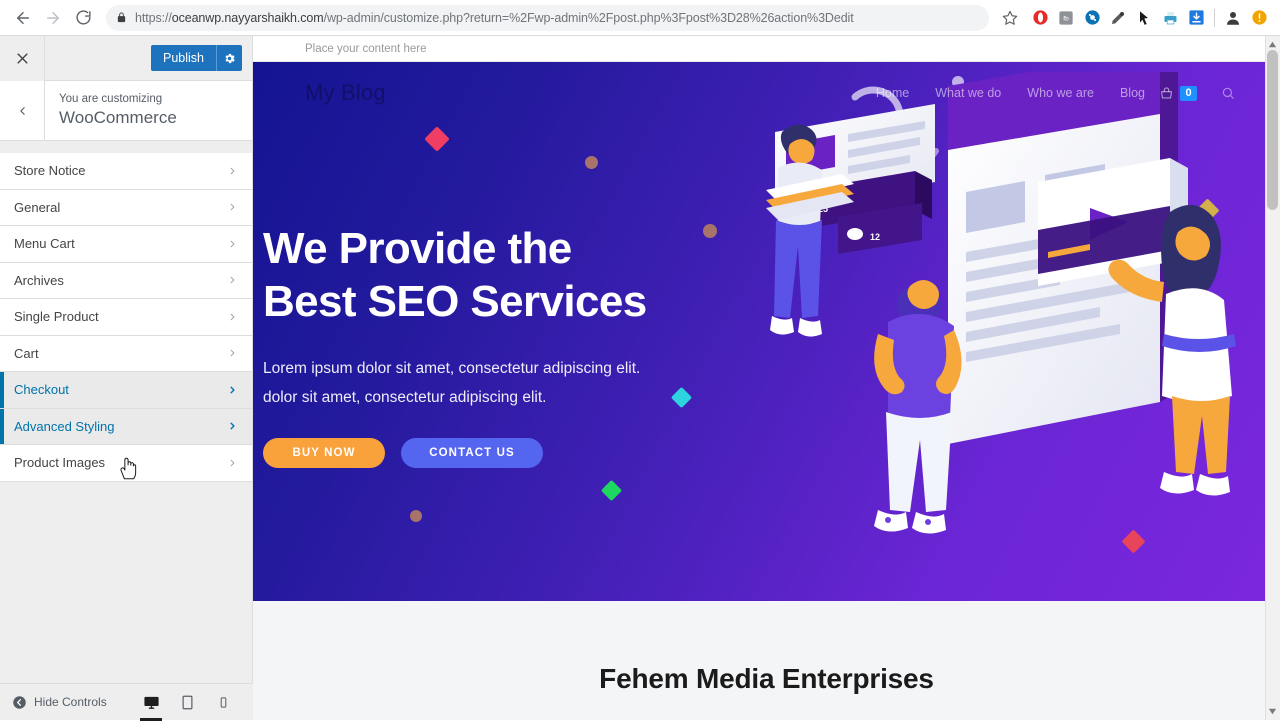 Image resolution: width=1280 pixels, height=721 pixels. Describe the element at coordinates (766, 678) in the screenshot. I see `about-title: Fehem Media Enterprises` at that location.